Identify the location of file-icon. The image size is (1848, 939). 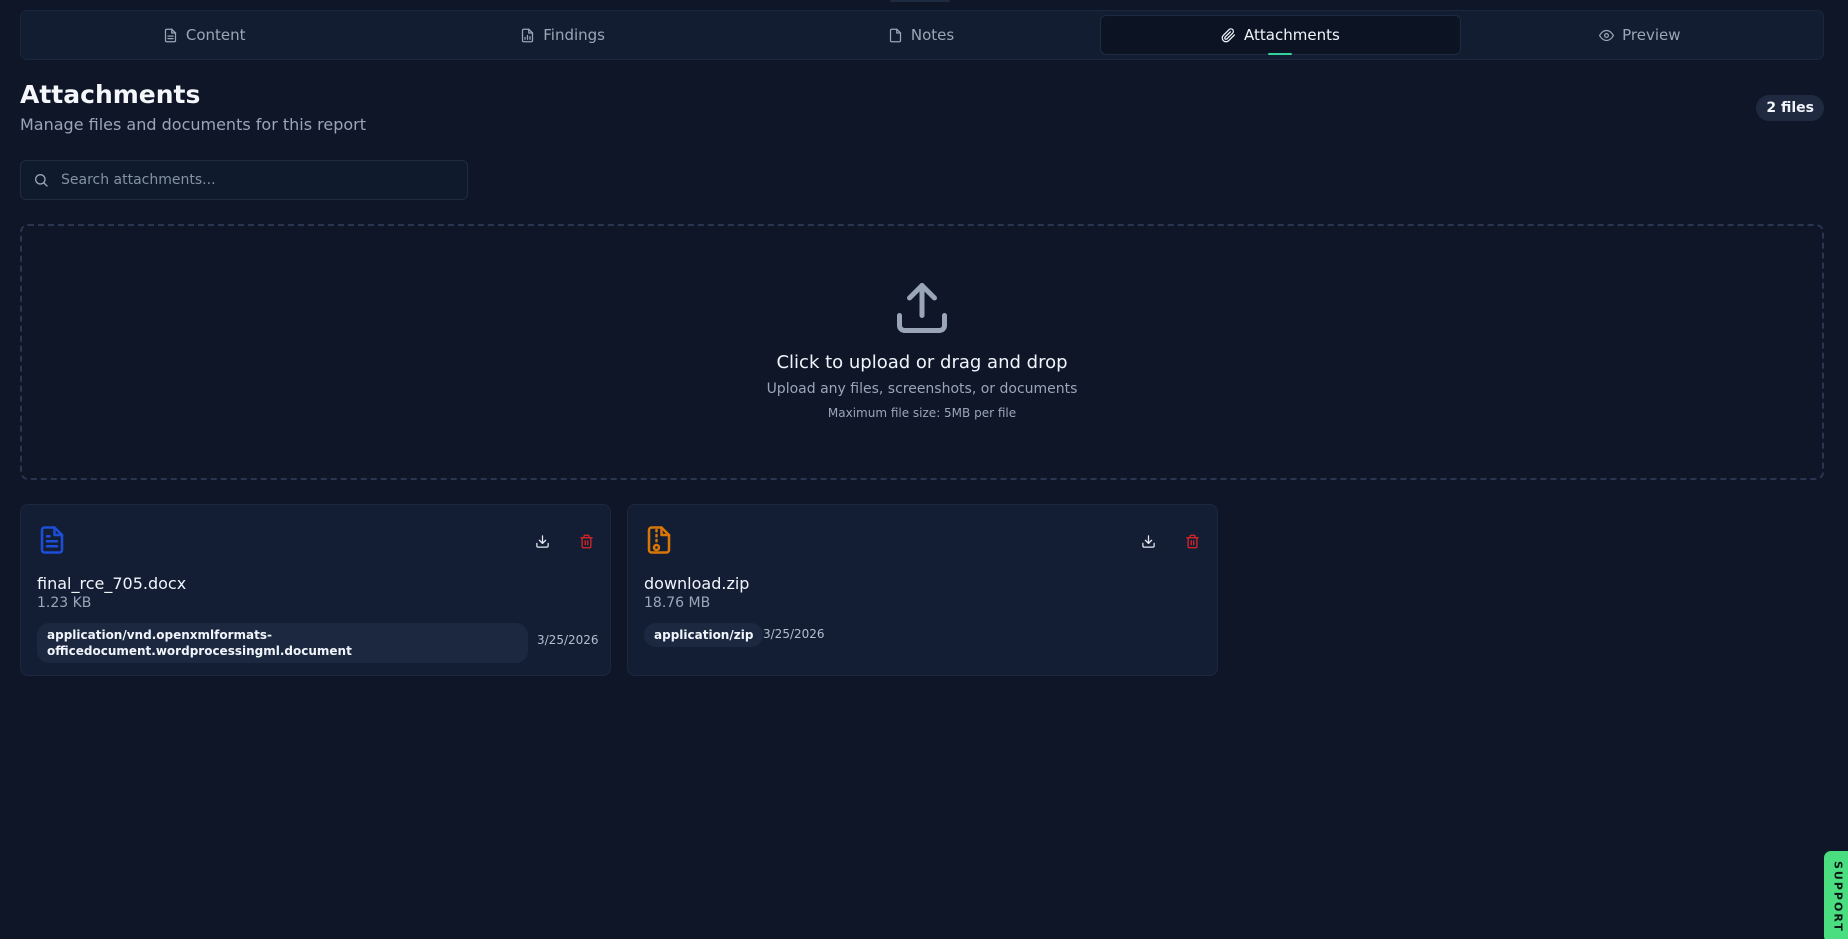
(895, 35).